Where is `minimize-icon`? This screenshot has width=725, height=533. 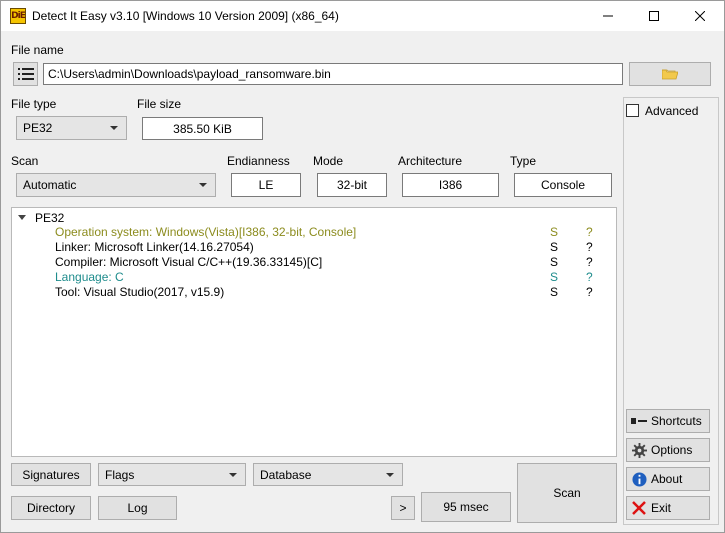
minimize-icon is located at coordinates (608, 16).